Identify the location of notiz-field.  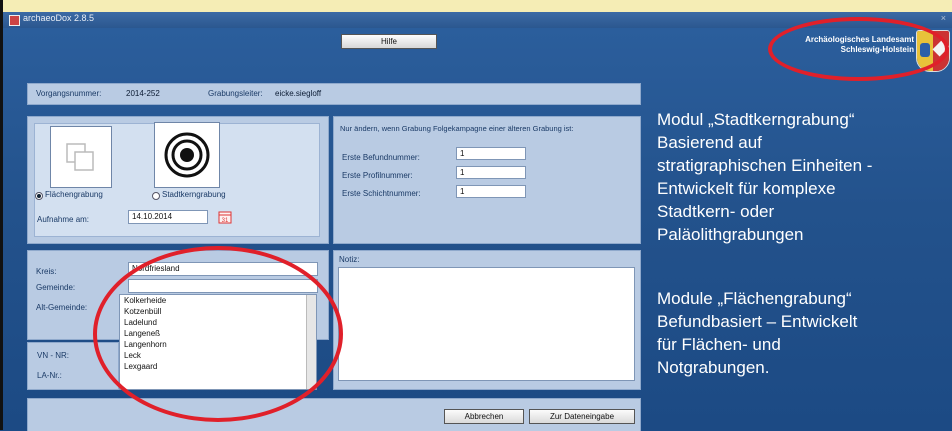
(486, 324).